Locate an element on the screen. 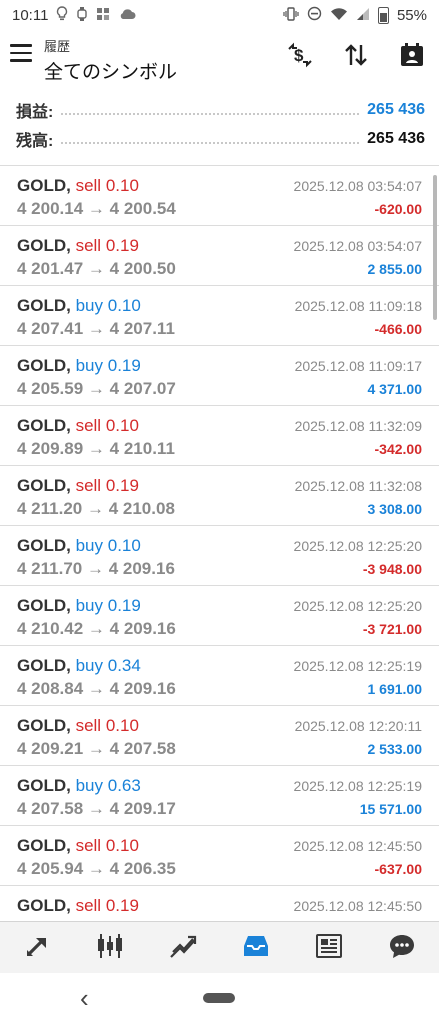  trade-volume: 0.34 is located at coordinates (124, 665).